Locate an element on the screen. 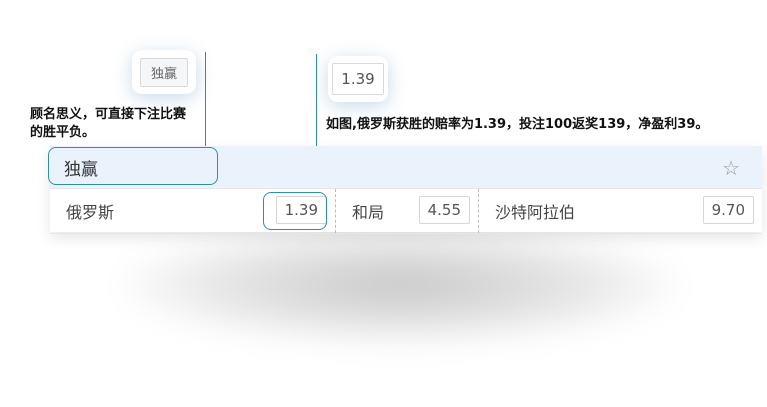 This screenshot has height=407, width=767. odds-button-draw: 4.55 is located at coordinates (444, 210).